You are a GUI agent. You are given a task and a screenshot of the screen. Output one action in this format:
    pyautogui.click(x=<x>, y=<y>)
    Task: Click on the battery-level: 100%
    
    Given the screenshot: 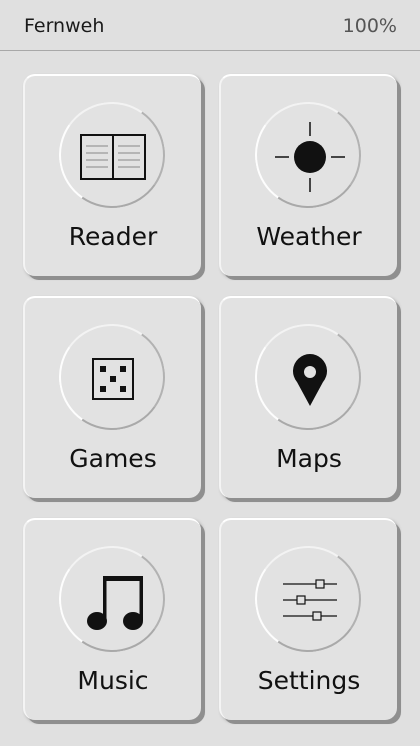 What is the action you would take?
    pyautogui.click(x=369, y=26)
    